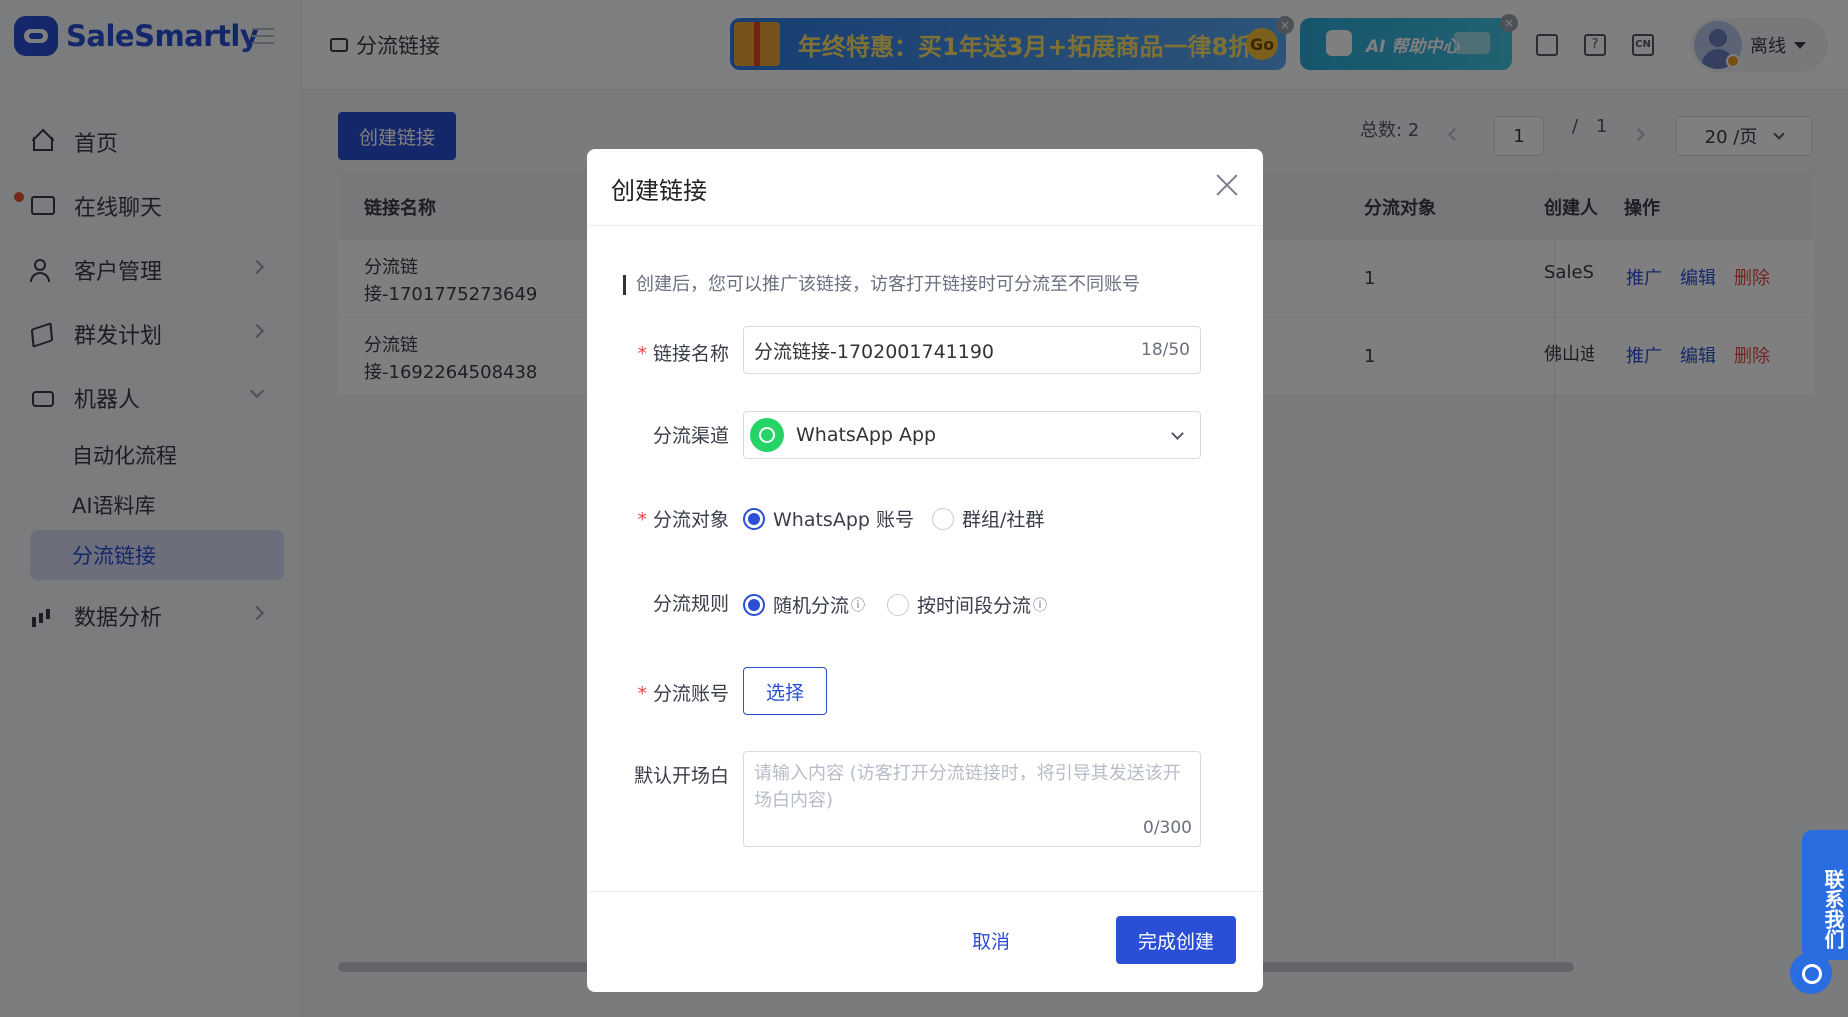 The image size is (1848, 1017). I want to click on dialog-title: 创建链接, so click(659, 191).